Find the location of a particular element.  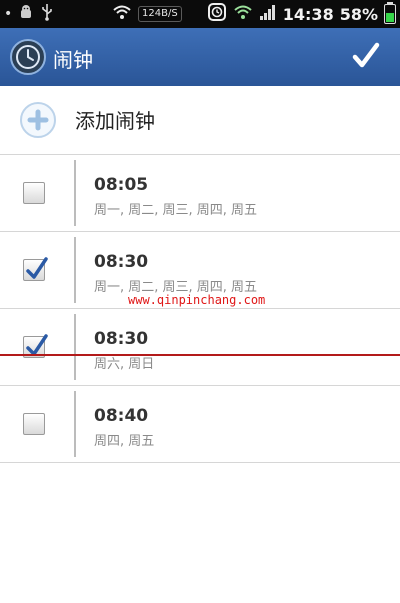

alarm-time: 08:05 is located at coordinates (121, 185).